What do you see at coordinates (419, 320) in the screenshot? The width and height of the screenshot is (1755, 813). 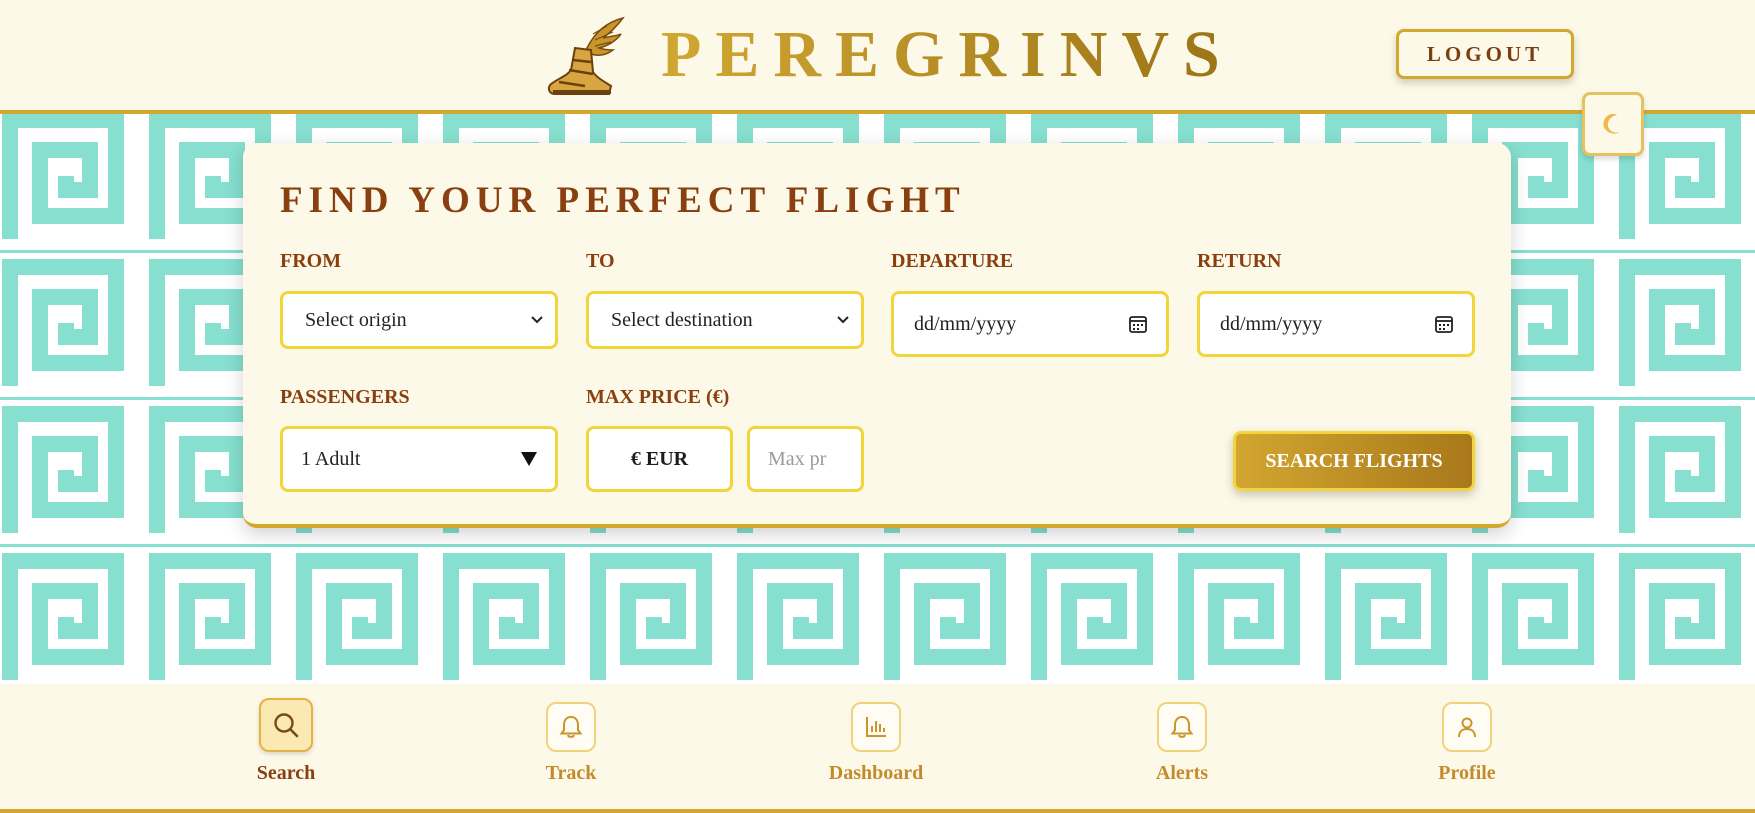 I see `origin-select: Select origin` at bounding box center [419, 320].